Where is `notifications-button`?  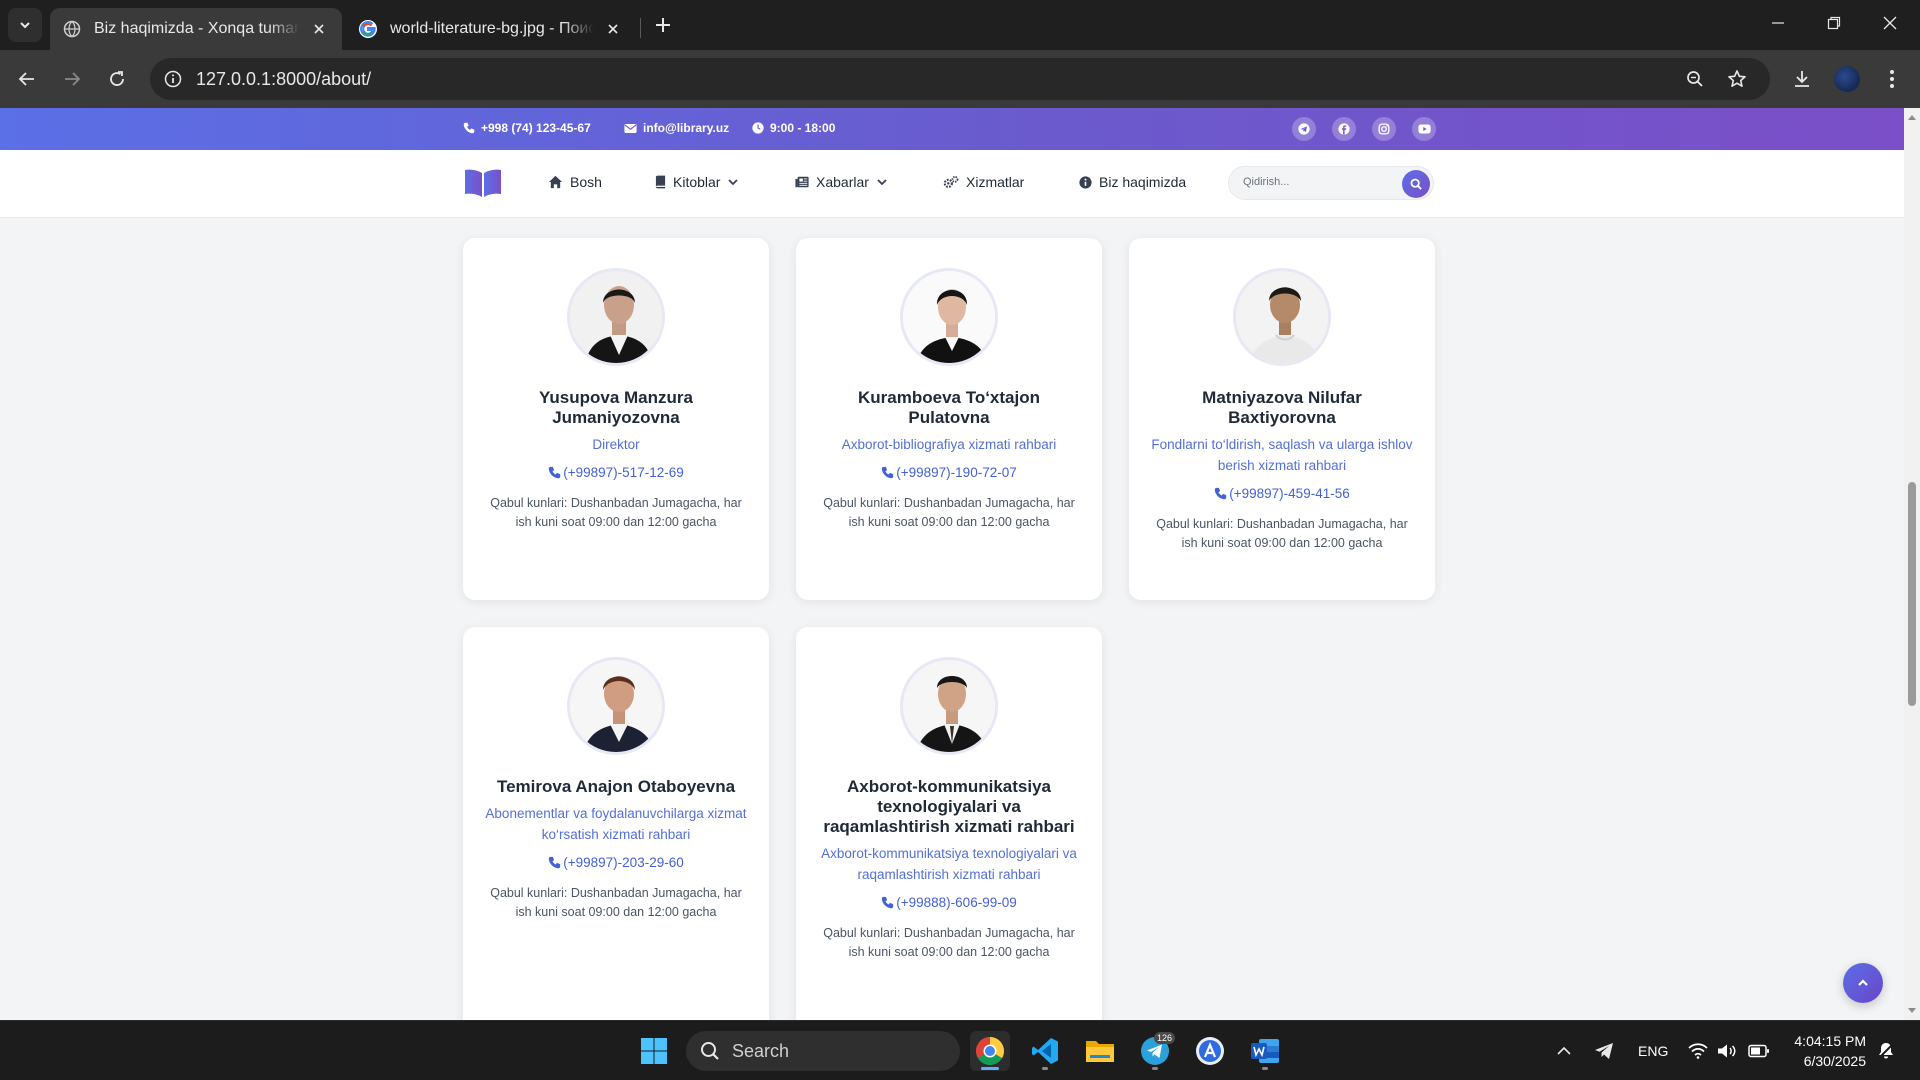 notifications-button is located at coordinates (1886, 1050).